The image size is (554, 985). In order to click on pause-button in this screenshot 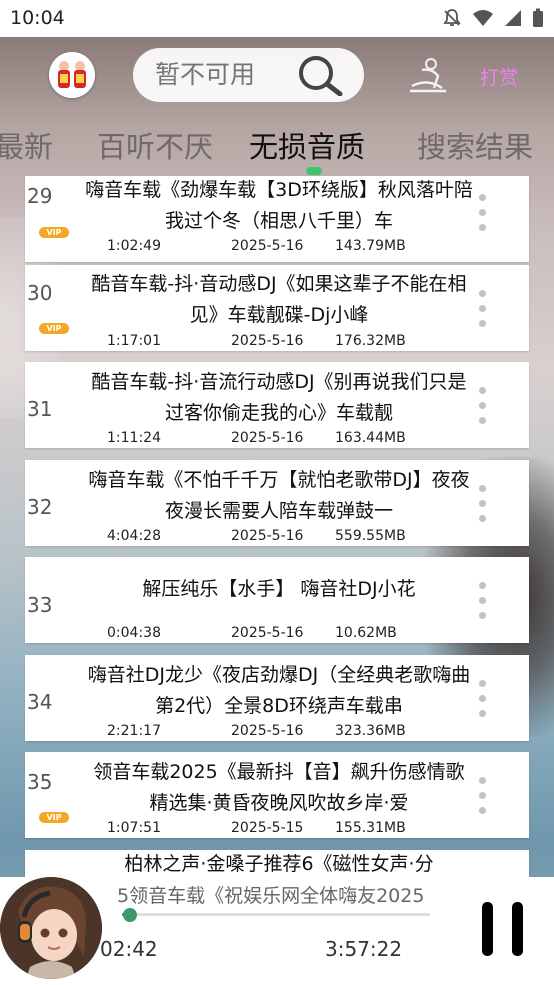, I will do `click(503, 929)`.